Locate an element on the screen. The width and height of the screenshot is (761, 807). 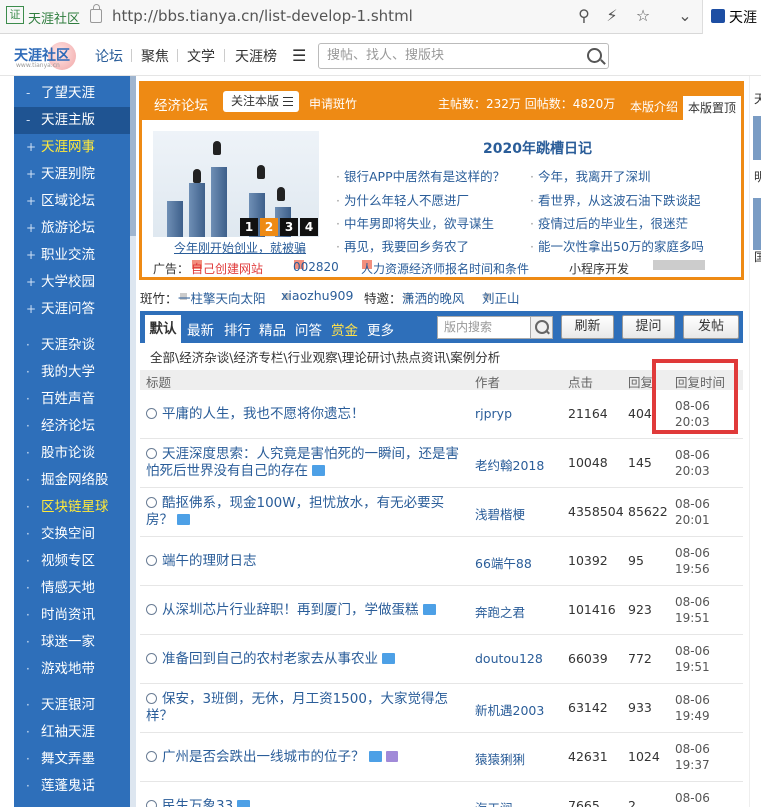
sidebar-item: + 职业交流 is located at coordinates (72, 255).